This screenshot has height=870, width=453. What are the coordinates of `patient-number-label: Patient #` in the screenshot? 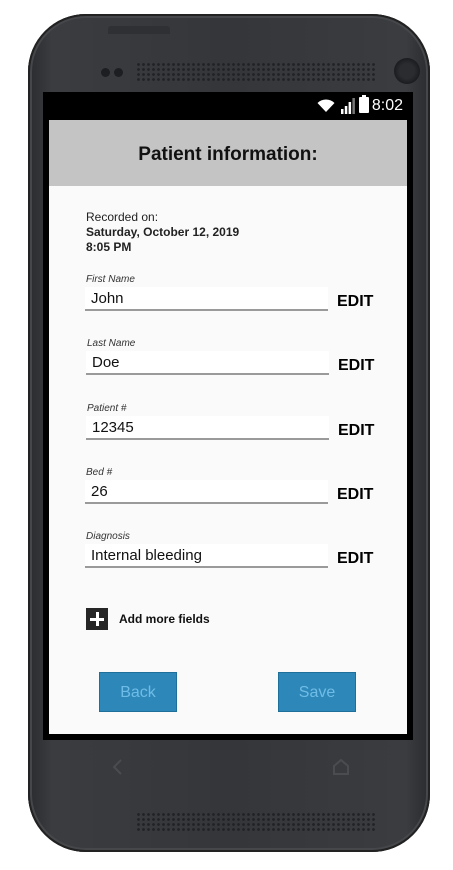 It's located at (107, 408).